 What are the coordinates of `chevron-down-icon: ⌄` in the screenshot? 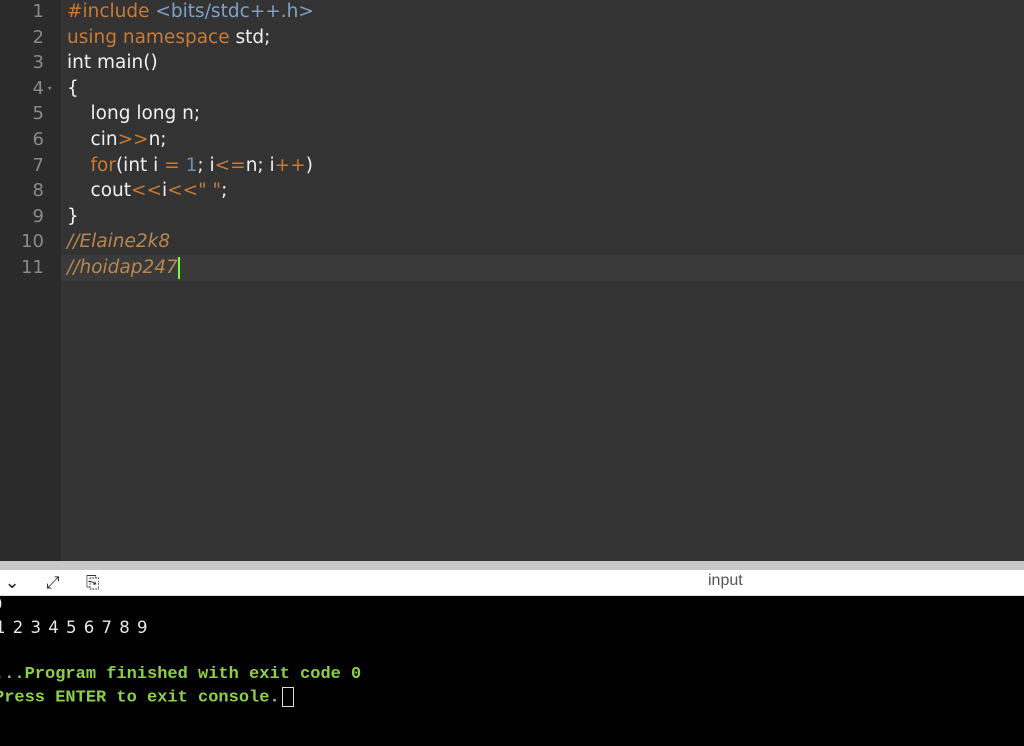 It's located at (12, 583).